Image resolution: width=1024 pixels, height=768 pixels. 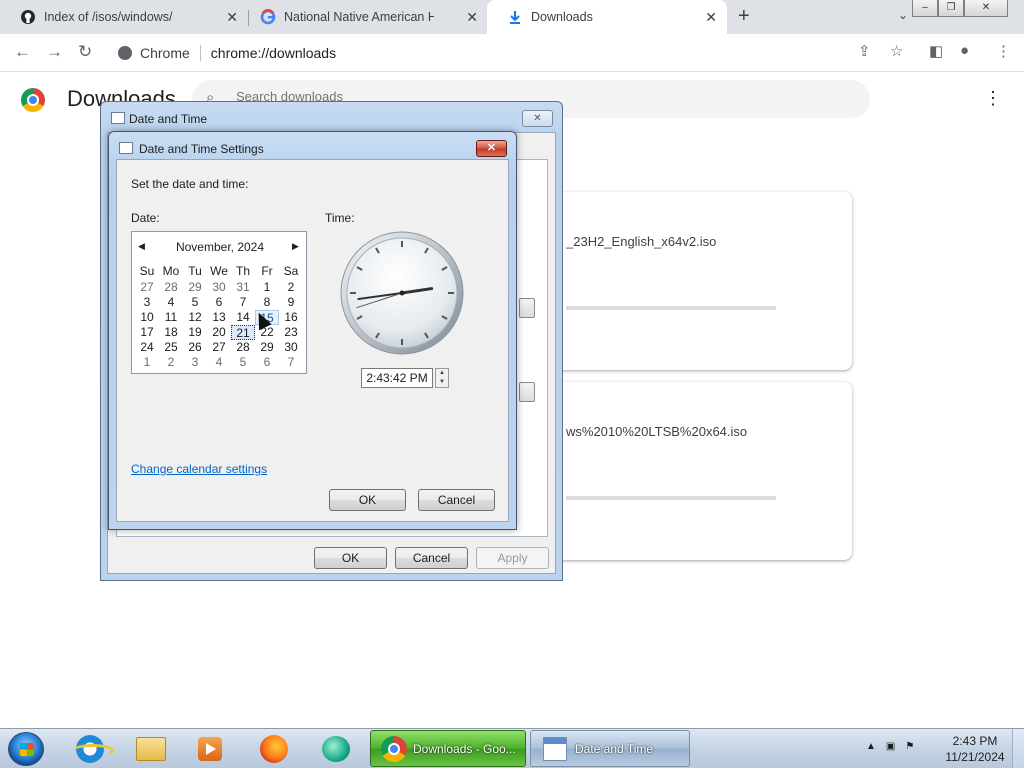 What do you see at coordinates (171, 332) in the screenshot?
I see `calendar-day: 18` at bounding box center [171, 332].